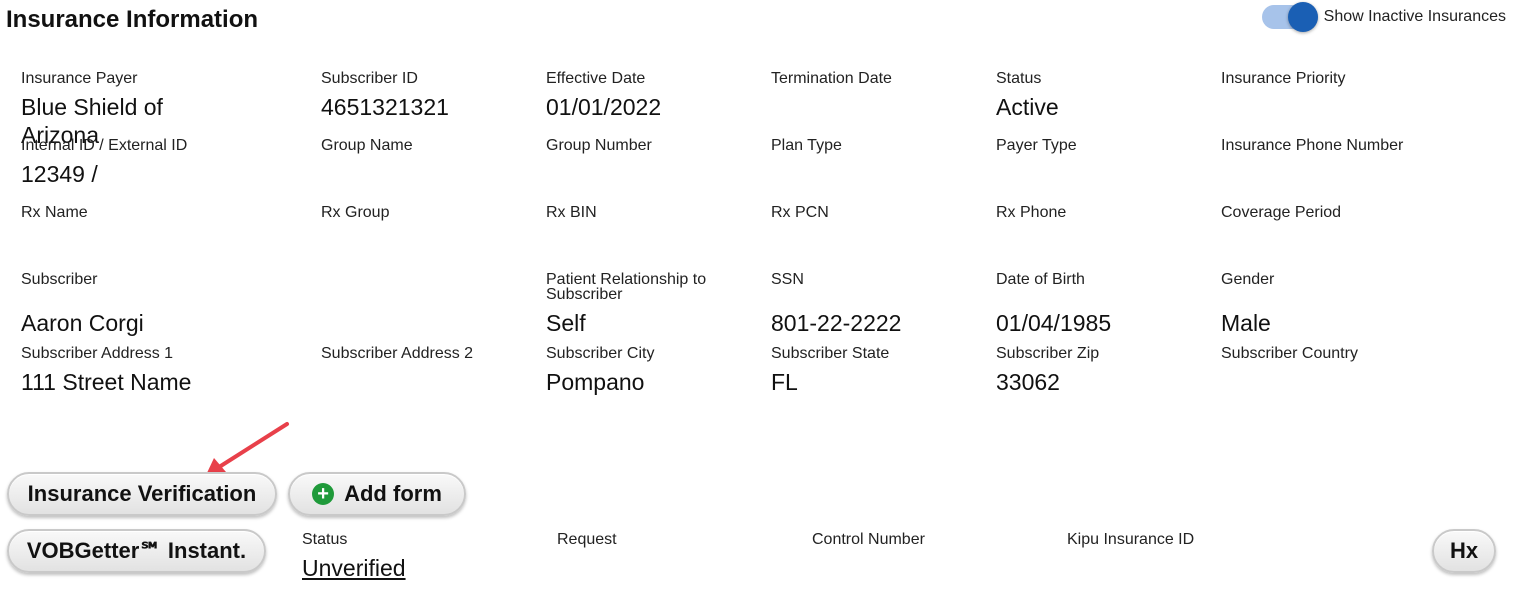 Image resolution: width=1516 pixels, height=598 pixels. What do you see at coordinates (1027, 107) in the screenshot?
I see `field-value: Active` at bounding box center [1027, 107].